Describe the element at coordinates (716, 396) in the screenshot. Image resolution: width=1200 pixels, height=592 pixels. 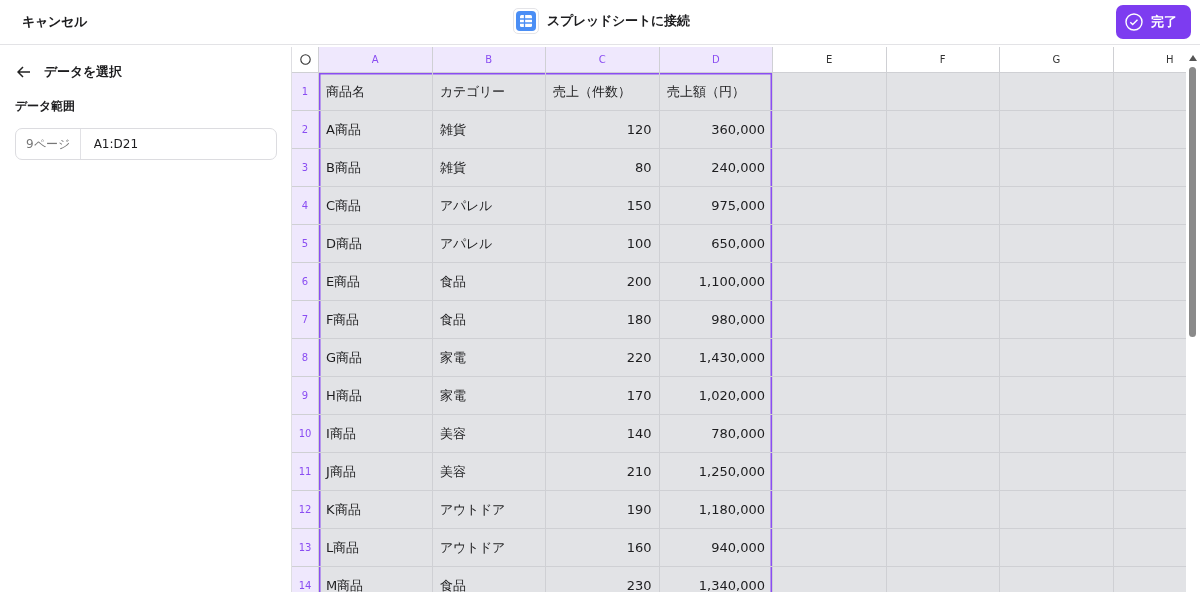
I see `table-cell: 1,020,000` at that location.